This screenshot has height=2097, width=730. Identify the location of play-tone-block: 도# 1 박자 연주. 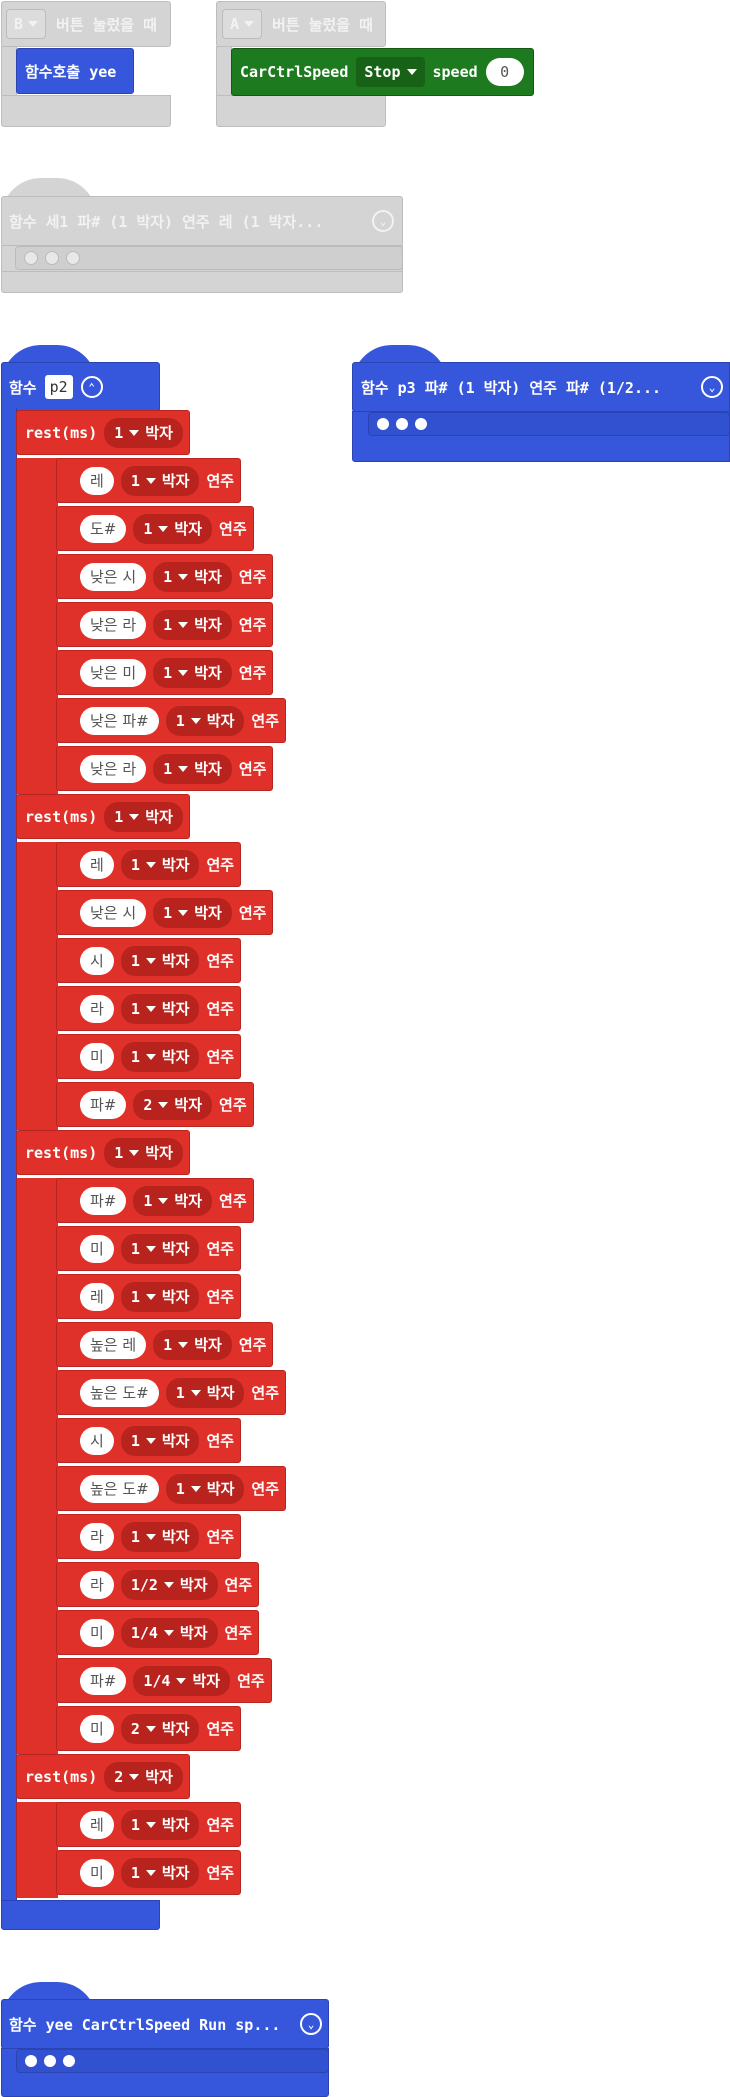
(155, 528).